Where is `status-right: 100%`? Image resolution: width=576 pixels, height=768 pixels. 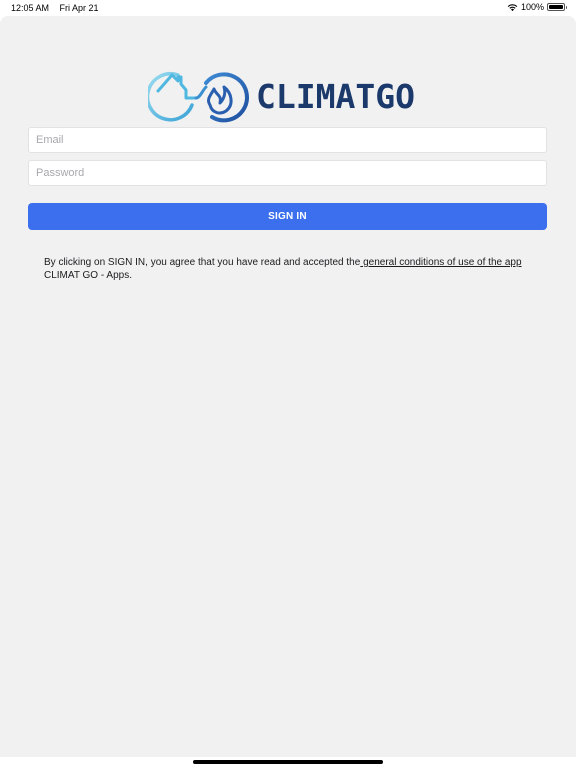
status-right: 100% is located at coordinates (537, 7).